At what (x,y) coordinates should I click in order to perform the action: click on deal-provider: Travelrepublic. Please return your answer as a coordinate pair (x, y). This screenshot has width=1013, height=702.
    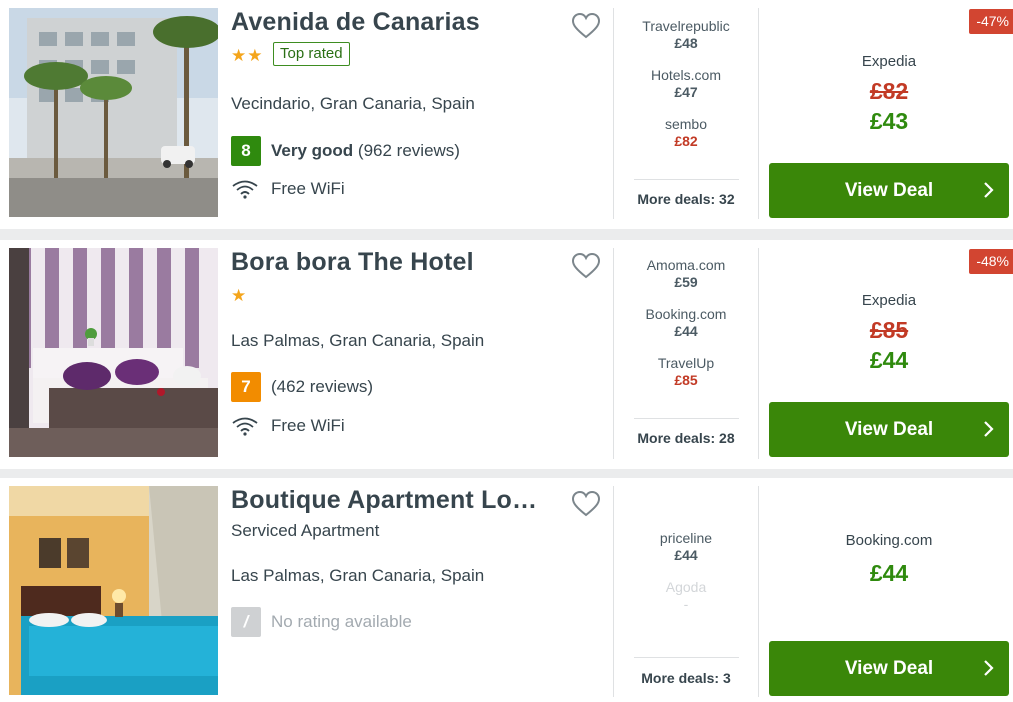
    Looking at the image, I should click on (686, 26).